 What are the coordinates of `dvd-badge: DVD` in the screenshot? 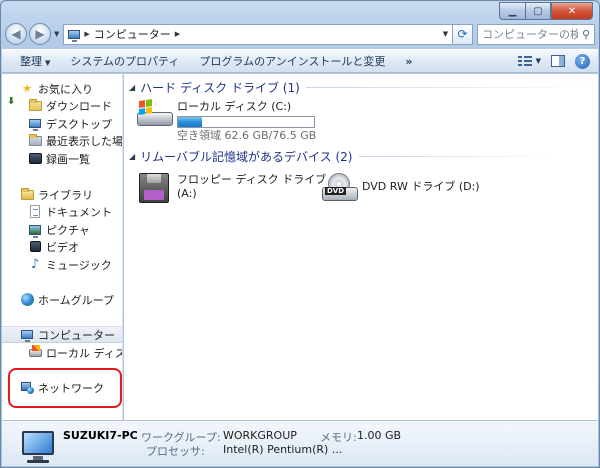 It's located at (336, 191).